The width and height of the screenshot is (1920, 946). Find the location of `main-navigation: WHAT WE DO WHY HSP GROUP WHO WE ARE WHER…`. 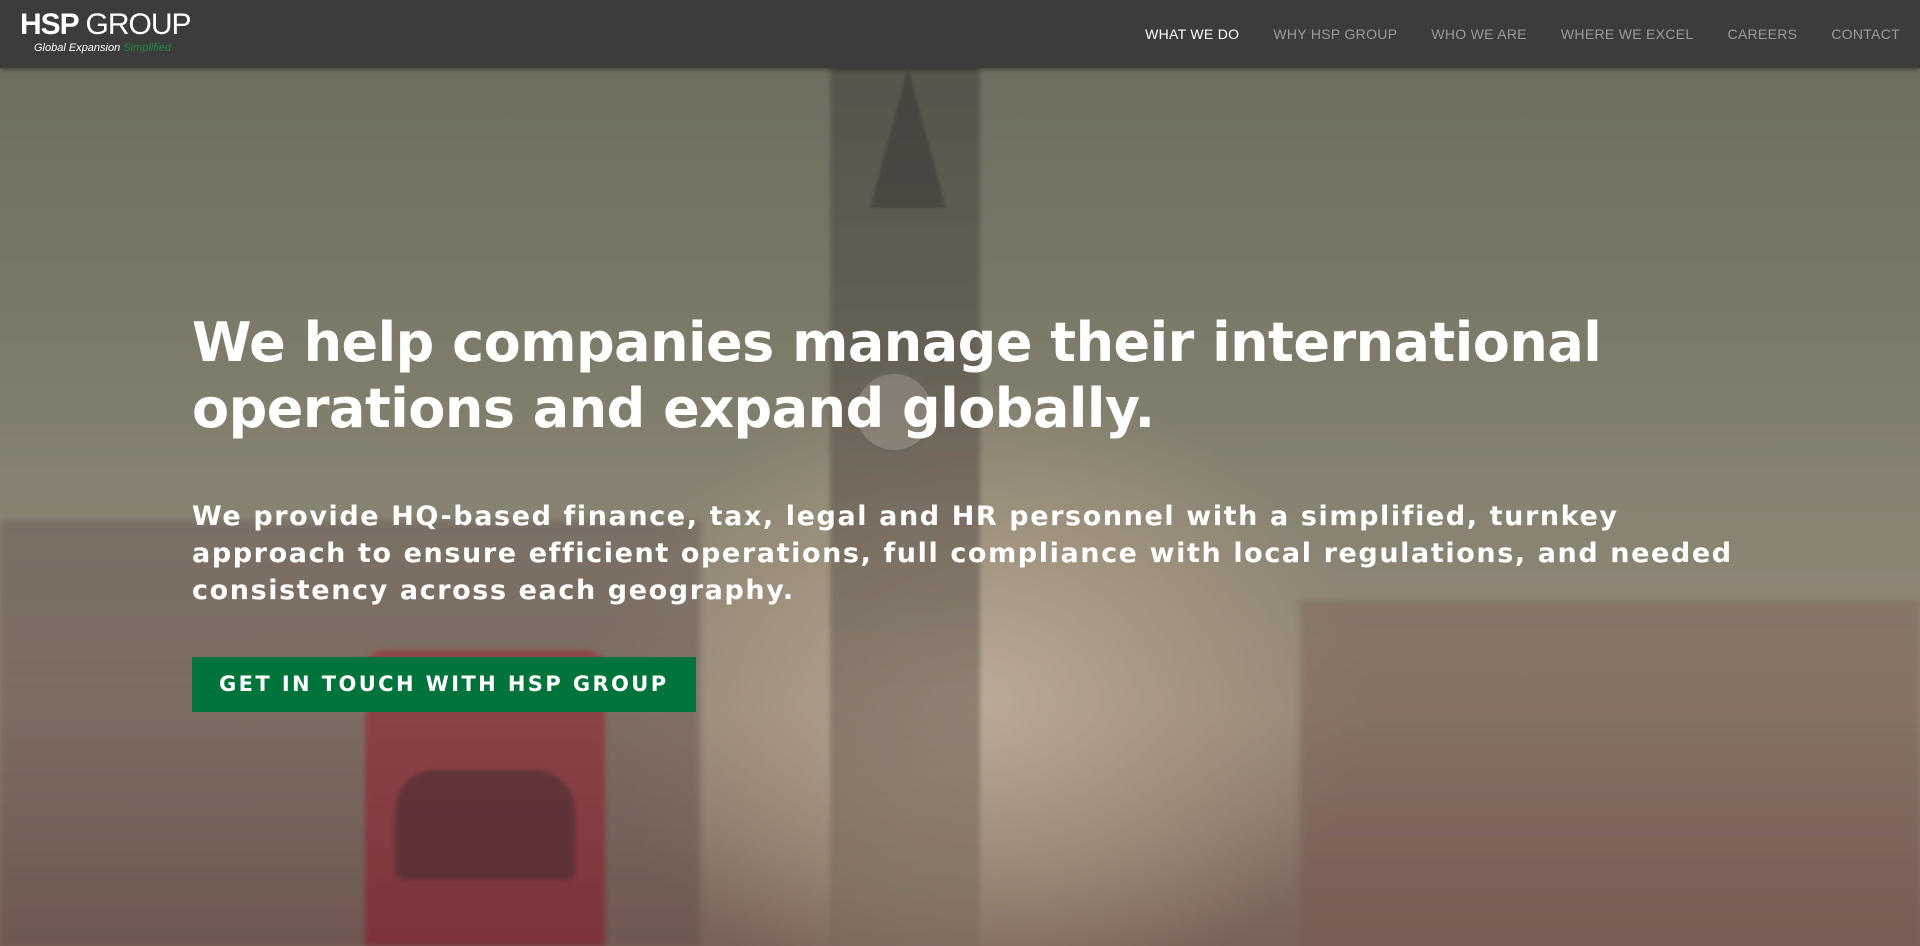

main-navigation: WHAT WE DO WHY HSP GROUP WHO WE ARE WHER… is located at coordinates (1522, 34).